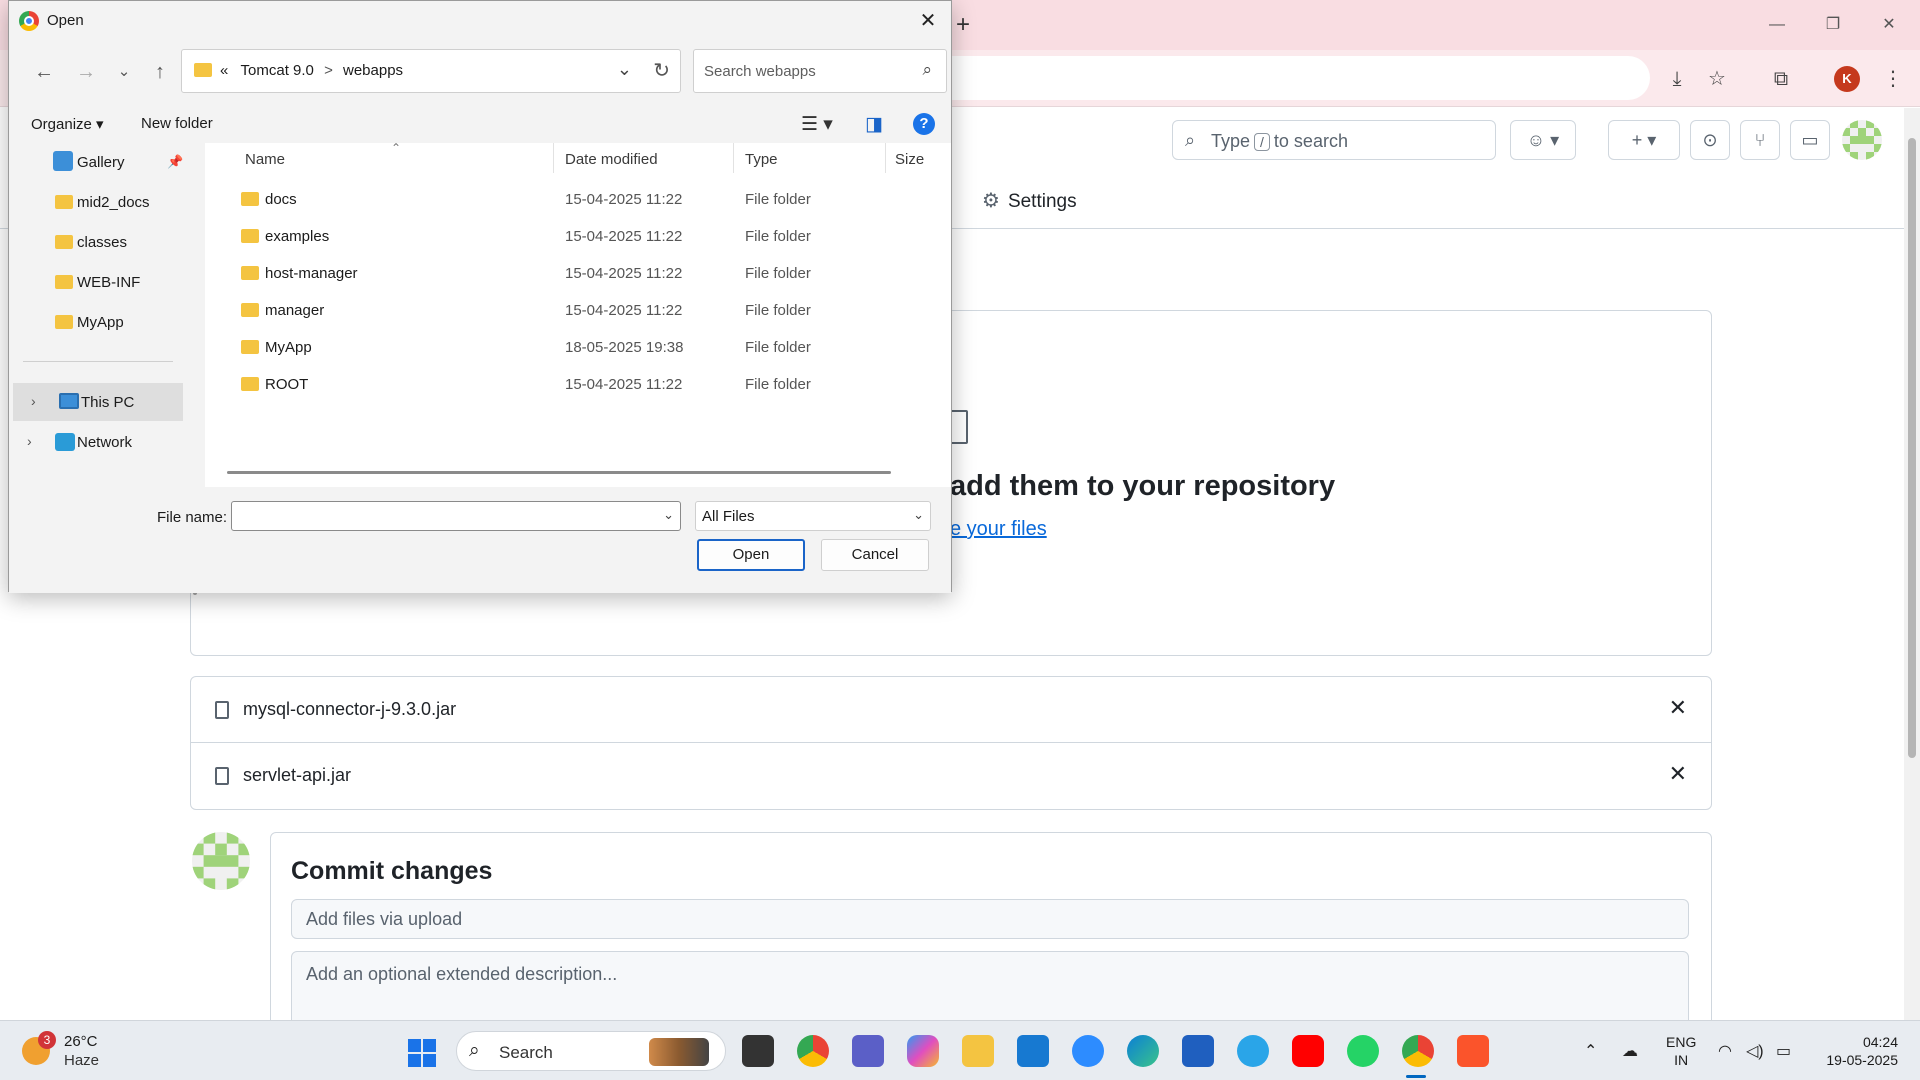  Describe the element at coordinates (661, 70) in the screenshot. I see `refresh-icon: ↻` at that location.